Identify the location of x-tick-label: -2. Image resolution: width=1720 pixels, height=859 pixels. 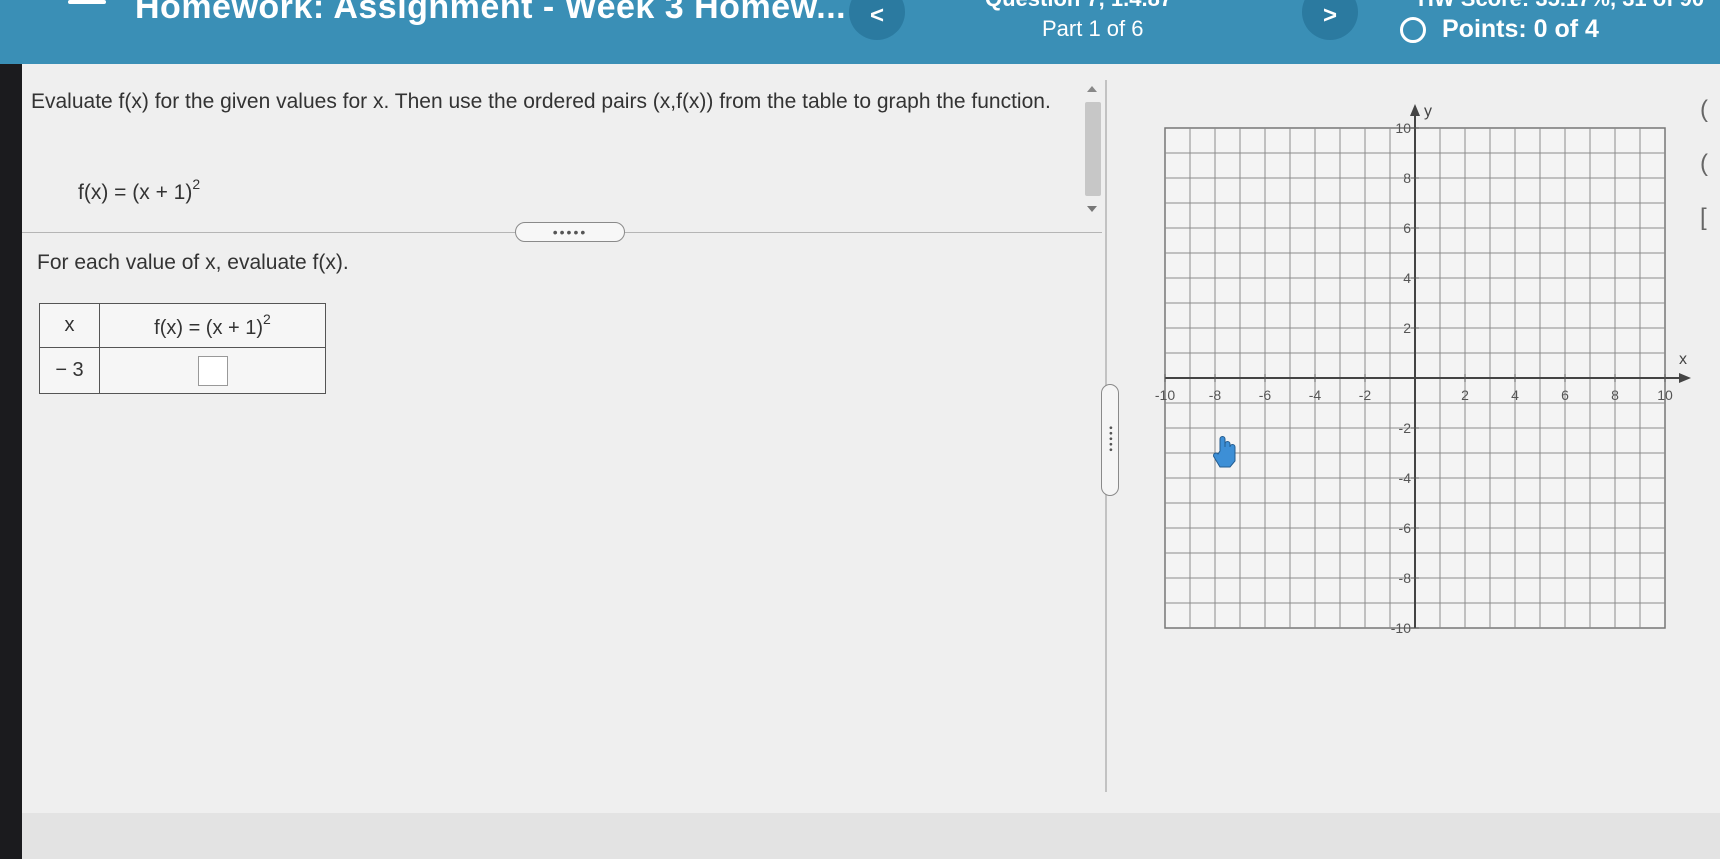
(1365, 395).